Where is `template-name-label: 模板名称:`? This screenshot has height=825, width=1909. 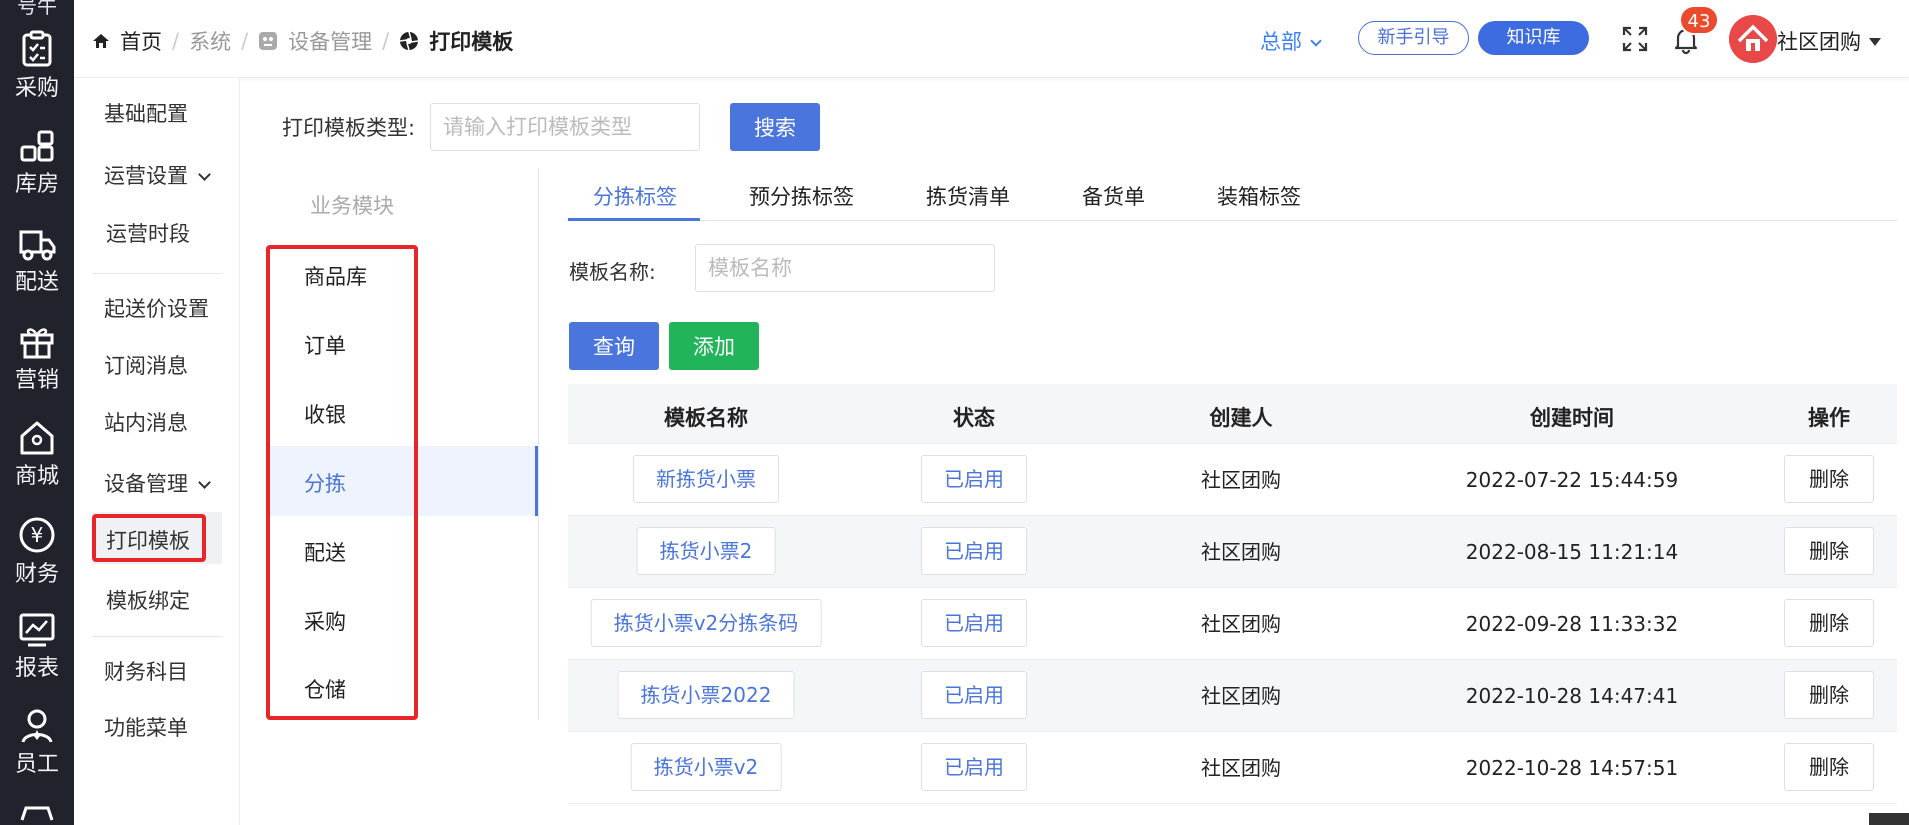 template-name-label: 模板名称: is located at coordinates (612, 272).